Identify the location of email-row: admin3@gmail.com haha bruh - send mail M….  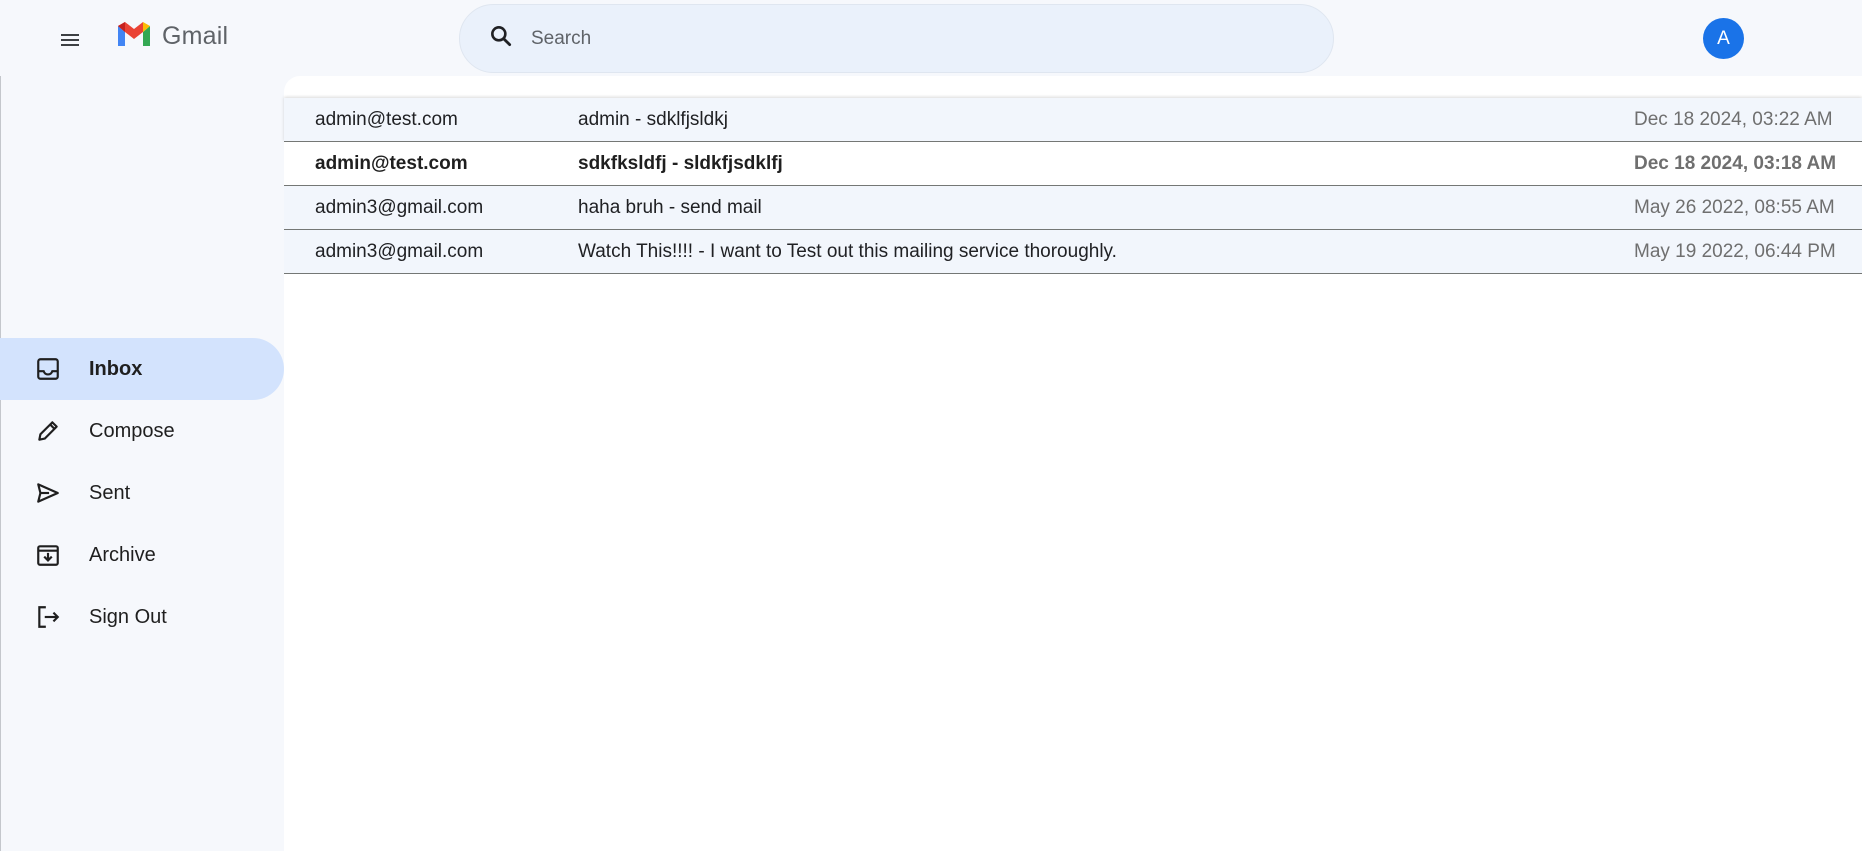
(1073, 208).